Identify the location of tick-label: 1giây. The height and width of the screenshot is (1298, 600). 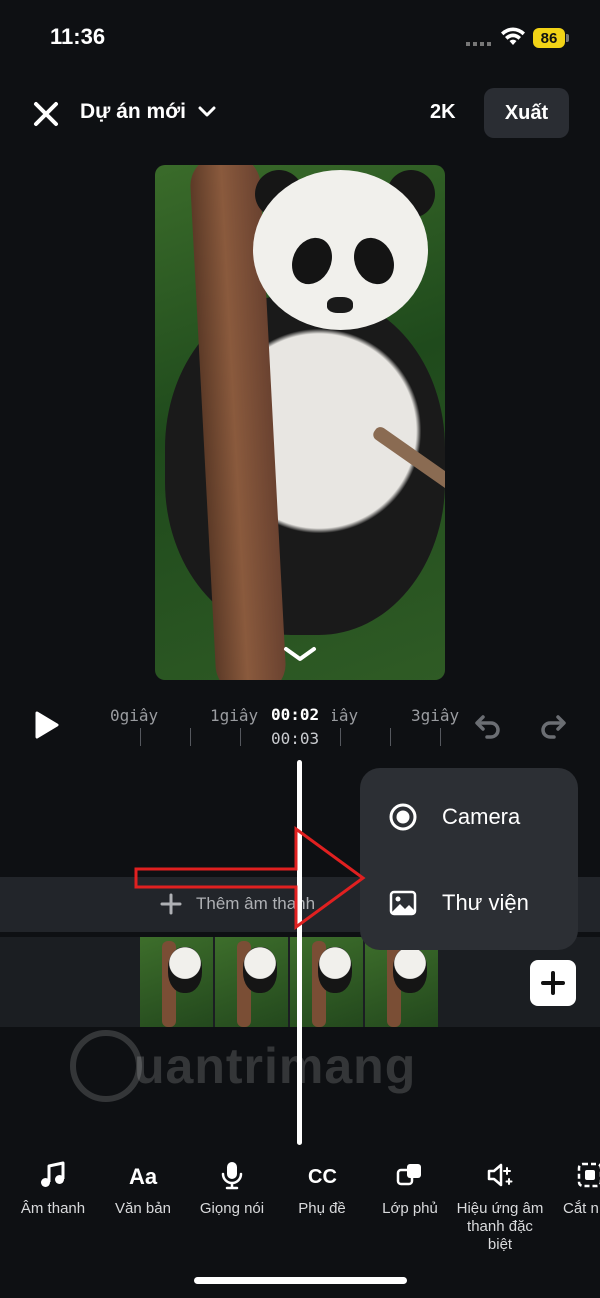
(234, 715).